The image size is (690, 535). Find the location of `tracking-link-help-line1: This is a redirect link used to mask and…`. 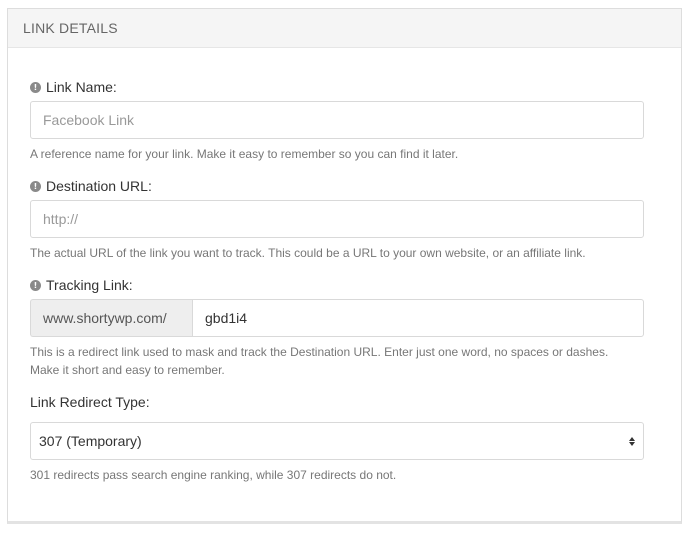

tracking-link-help-line1: This is a redirect link used to mask and… is located at coordinates (319, 352).